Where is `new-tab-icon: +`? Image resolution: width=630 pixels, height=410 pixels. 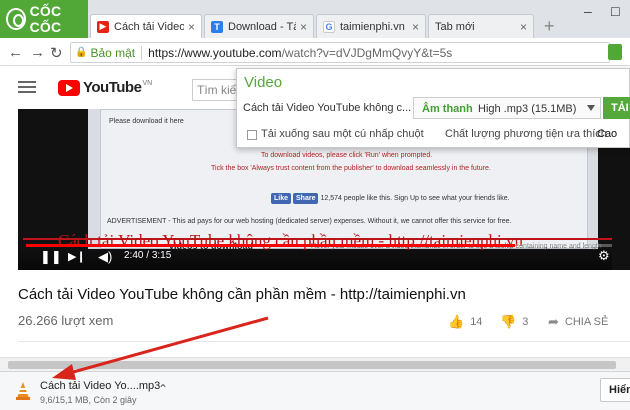
new-tab-icon: + is located at coordinates (549, 26).